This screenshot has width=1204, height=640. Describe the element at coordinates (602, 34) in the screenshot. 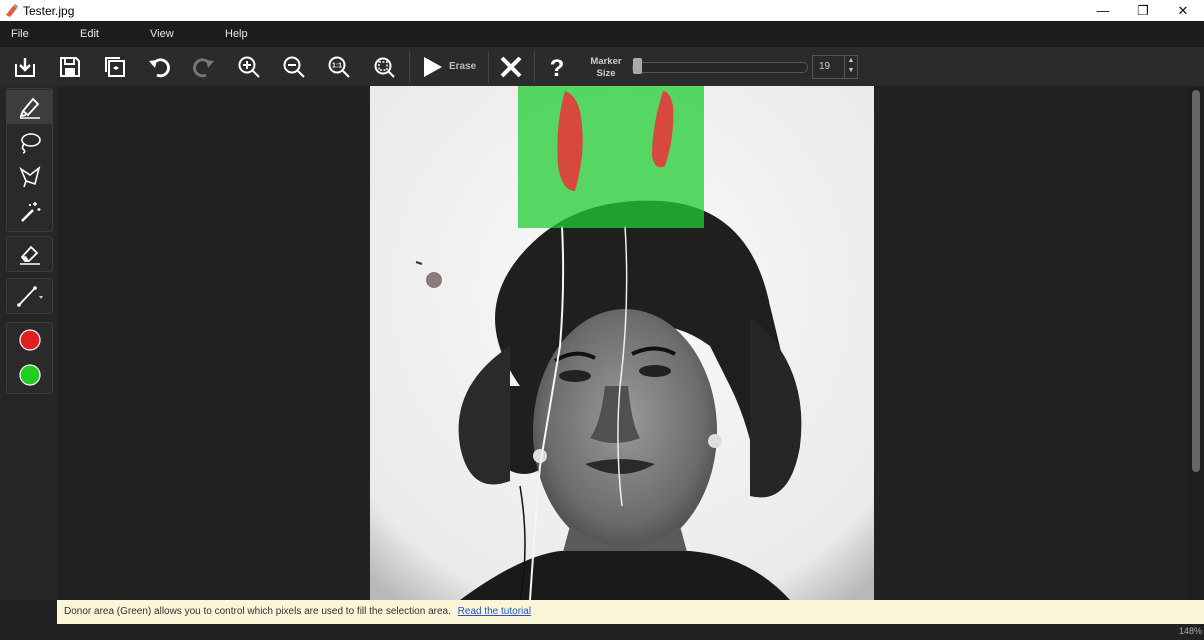

I see `menu-bar: File Edit View Help` at that location.